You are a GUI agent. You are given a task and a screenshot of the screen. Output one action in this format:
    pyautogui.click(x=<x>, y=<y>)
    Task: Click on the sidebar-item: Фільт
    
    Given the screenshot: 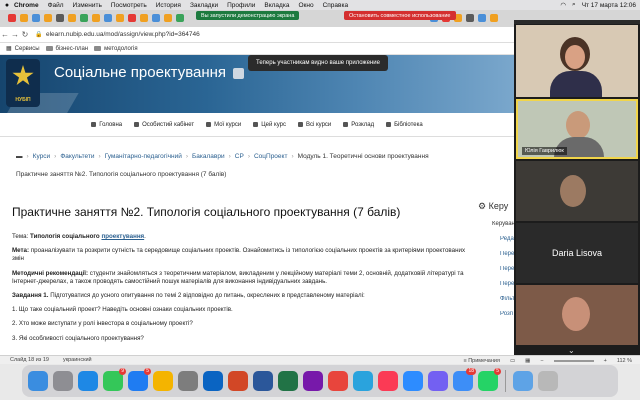 What is the action you would take?
    pyautogui.click(x=507, y=299)
    